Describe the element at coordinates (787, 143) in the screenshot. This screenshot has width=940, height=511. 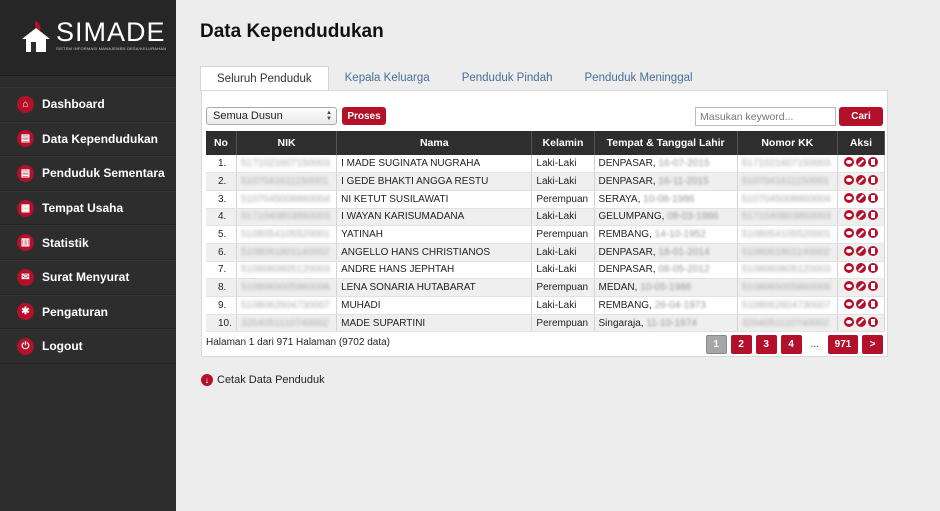
I see `column-header-nomor-kk: Nomor KK` at that location.